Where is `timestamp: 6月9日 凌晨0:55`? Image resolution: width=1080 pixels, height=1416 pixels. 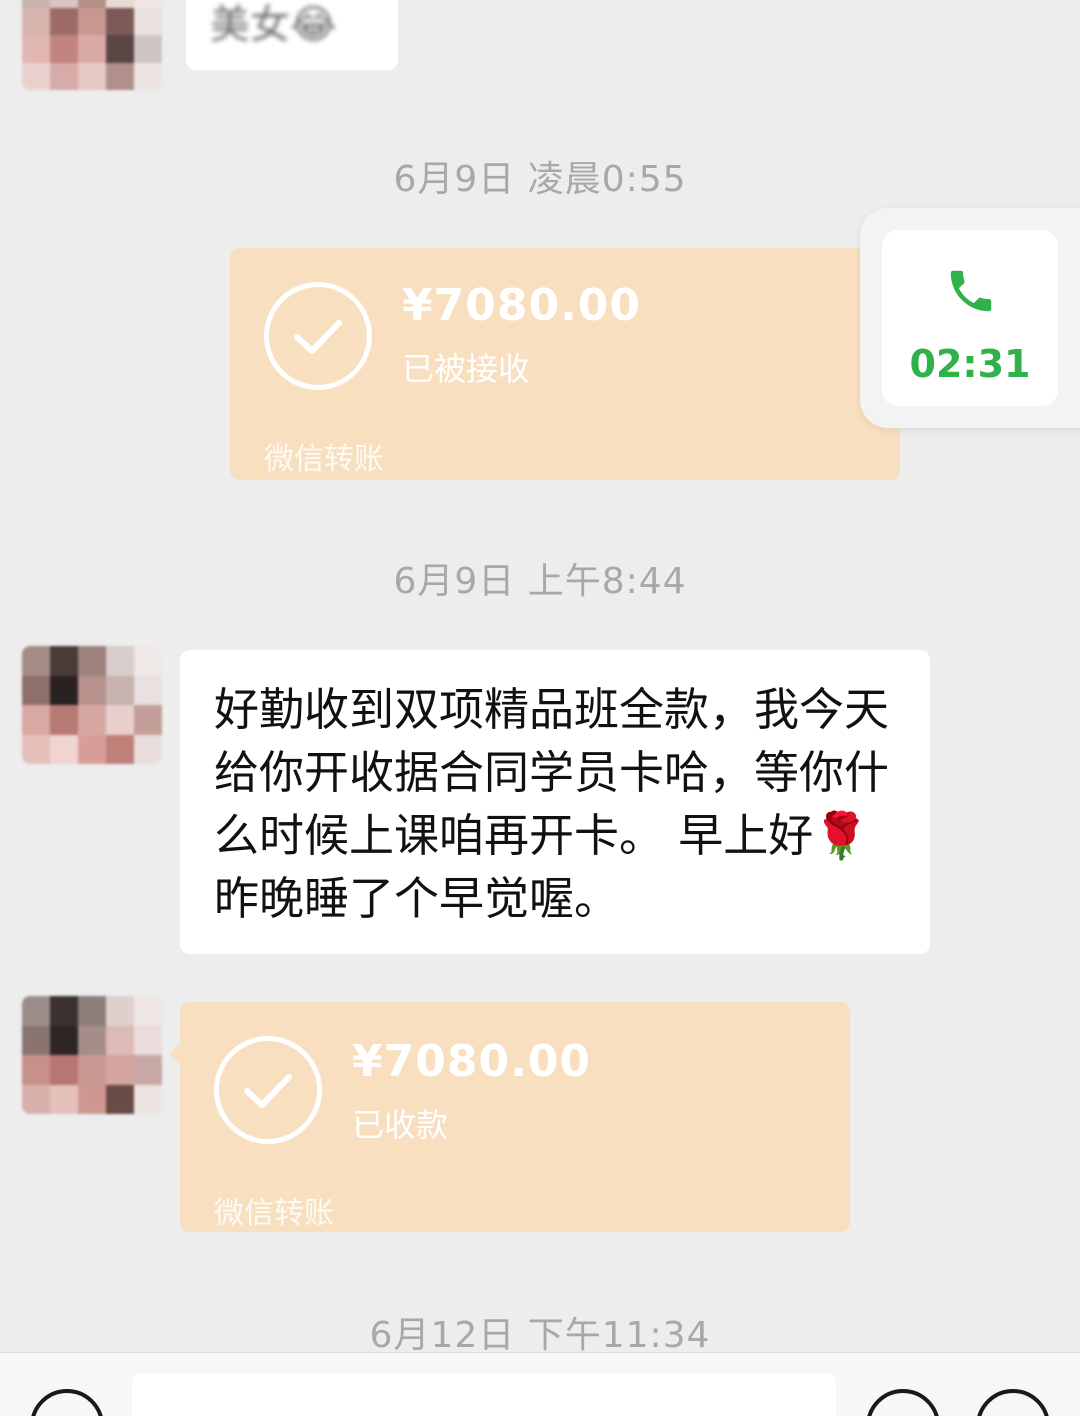 timestamp: 6月9日 凌晨0:55 is located at coordinates (540, 179).